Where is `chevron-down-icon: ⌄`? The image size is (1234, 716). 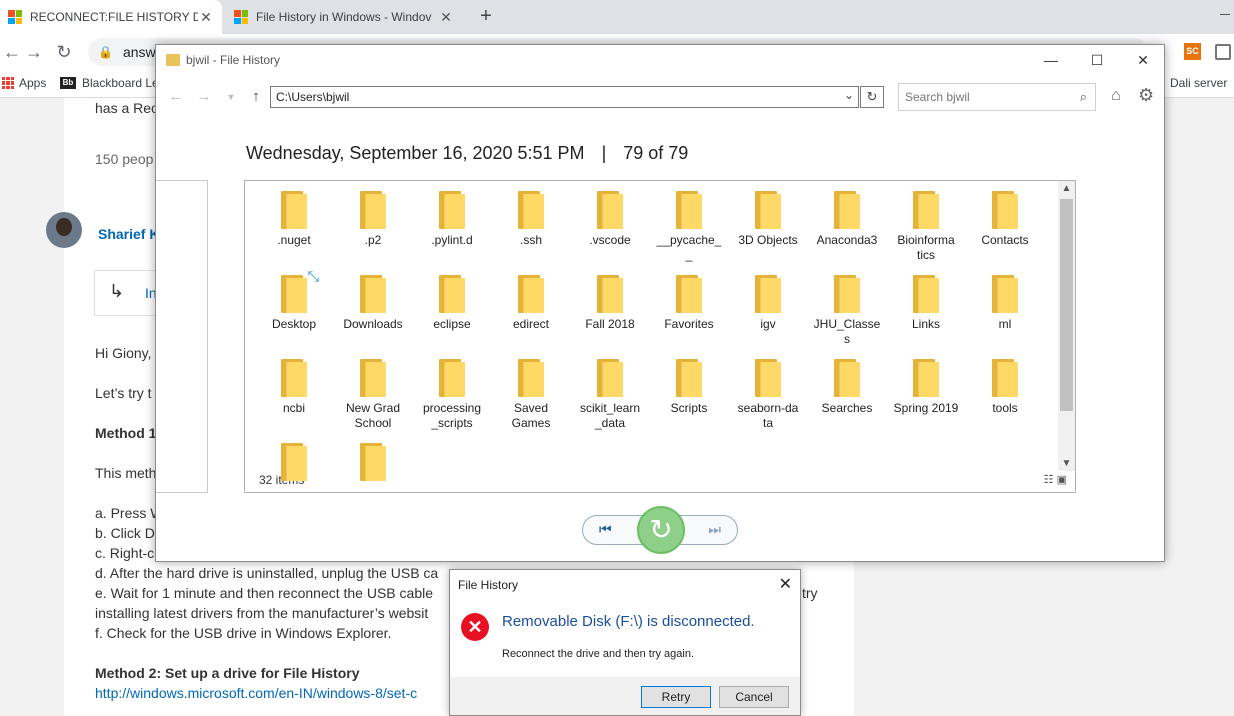
chevron-down-icon: ⌄ is located at coordinates (849, 95).